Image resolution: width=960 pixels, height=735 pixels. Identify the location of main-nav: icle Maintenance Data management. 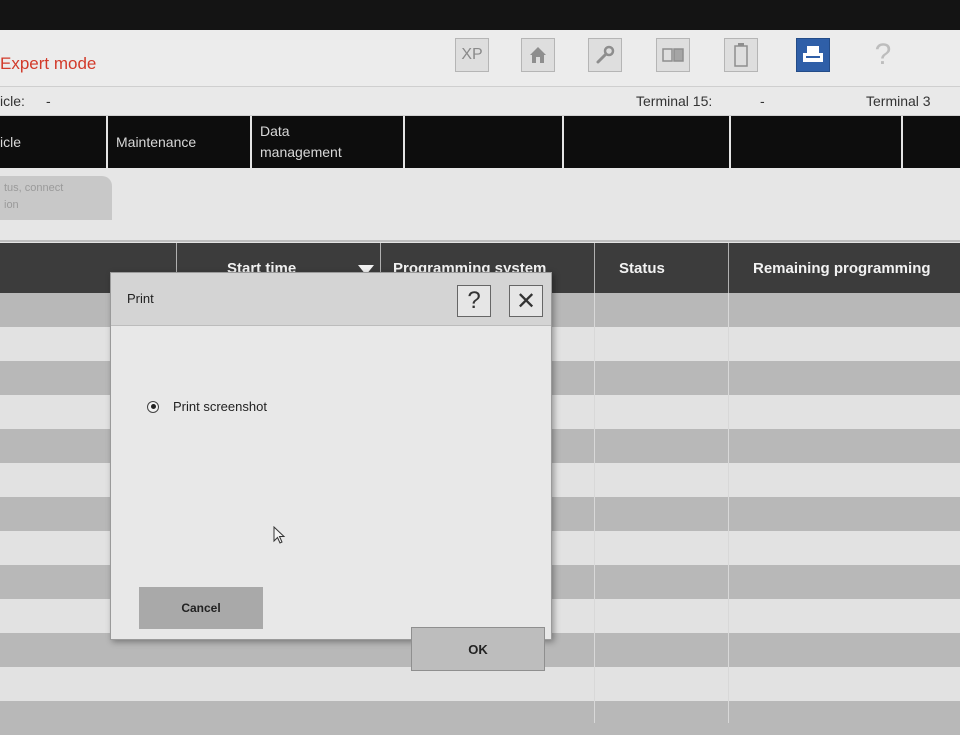
(480, 142).